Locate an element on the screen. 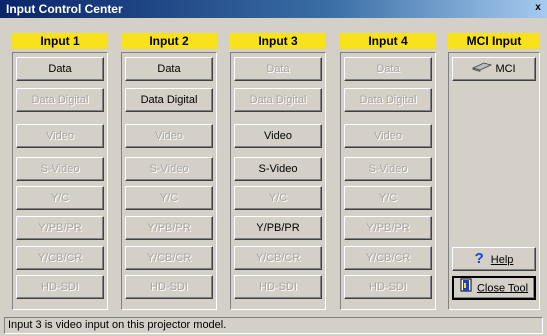  input-1-s-video-button: S-Video is located at coordinates (60, 169).